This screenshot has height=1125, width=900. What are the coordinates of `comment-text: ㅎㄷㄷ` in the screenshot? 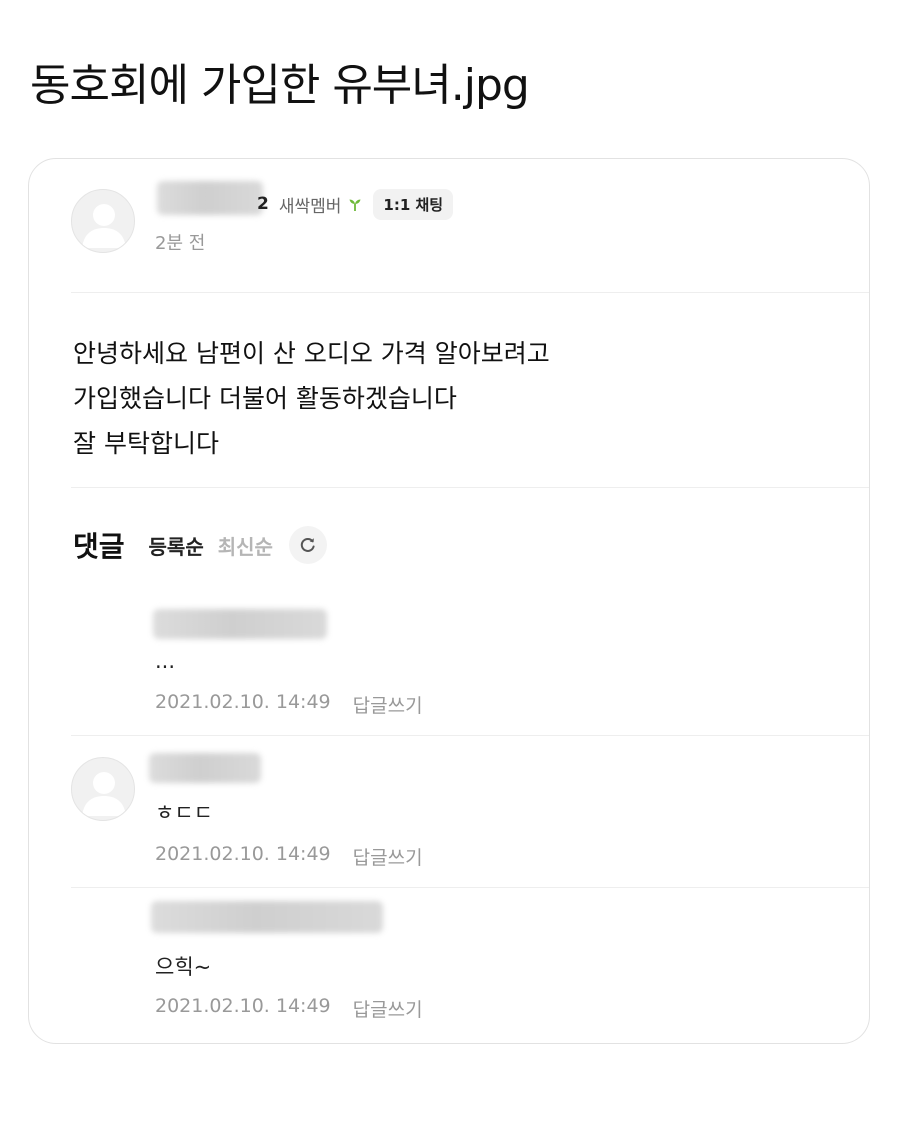 It's located at (184, 813).